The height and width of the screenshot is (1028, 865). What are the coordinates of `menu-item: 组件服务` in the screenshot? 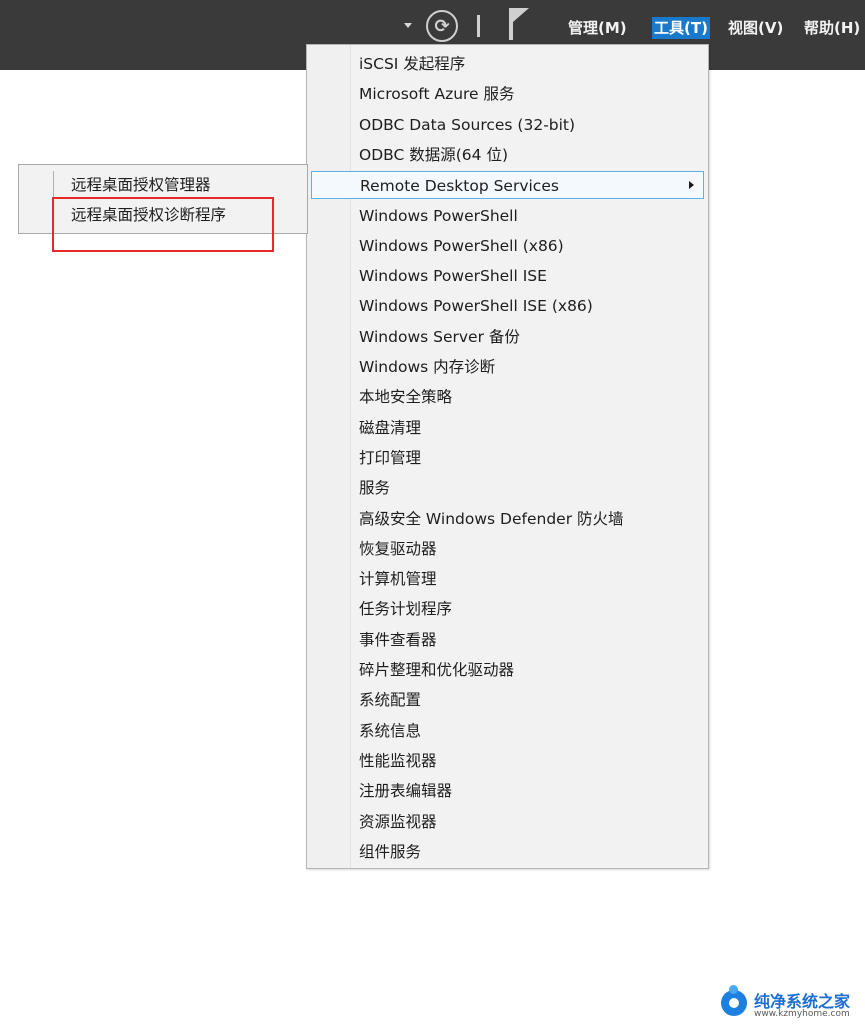 It's located at (507, 852).